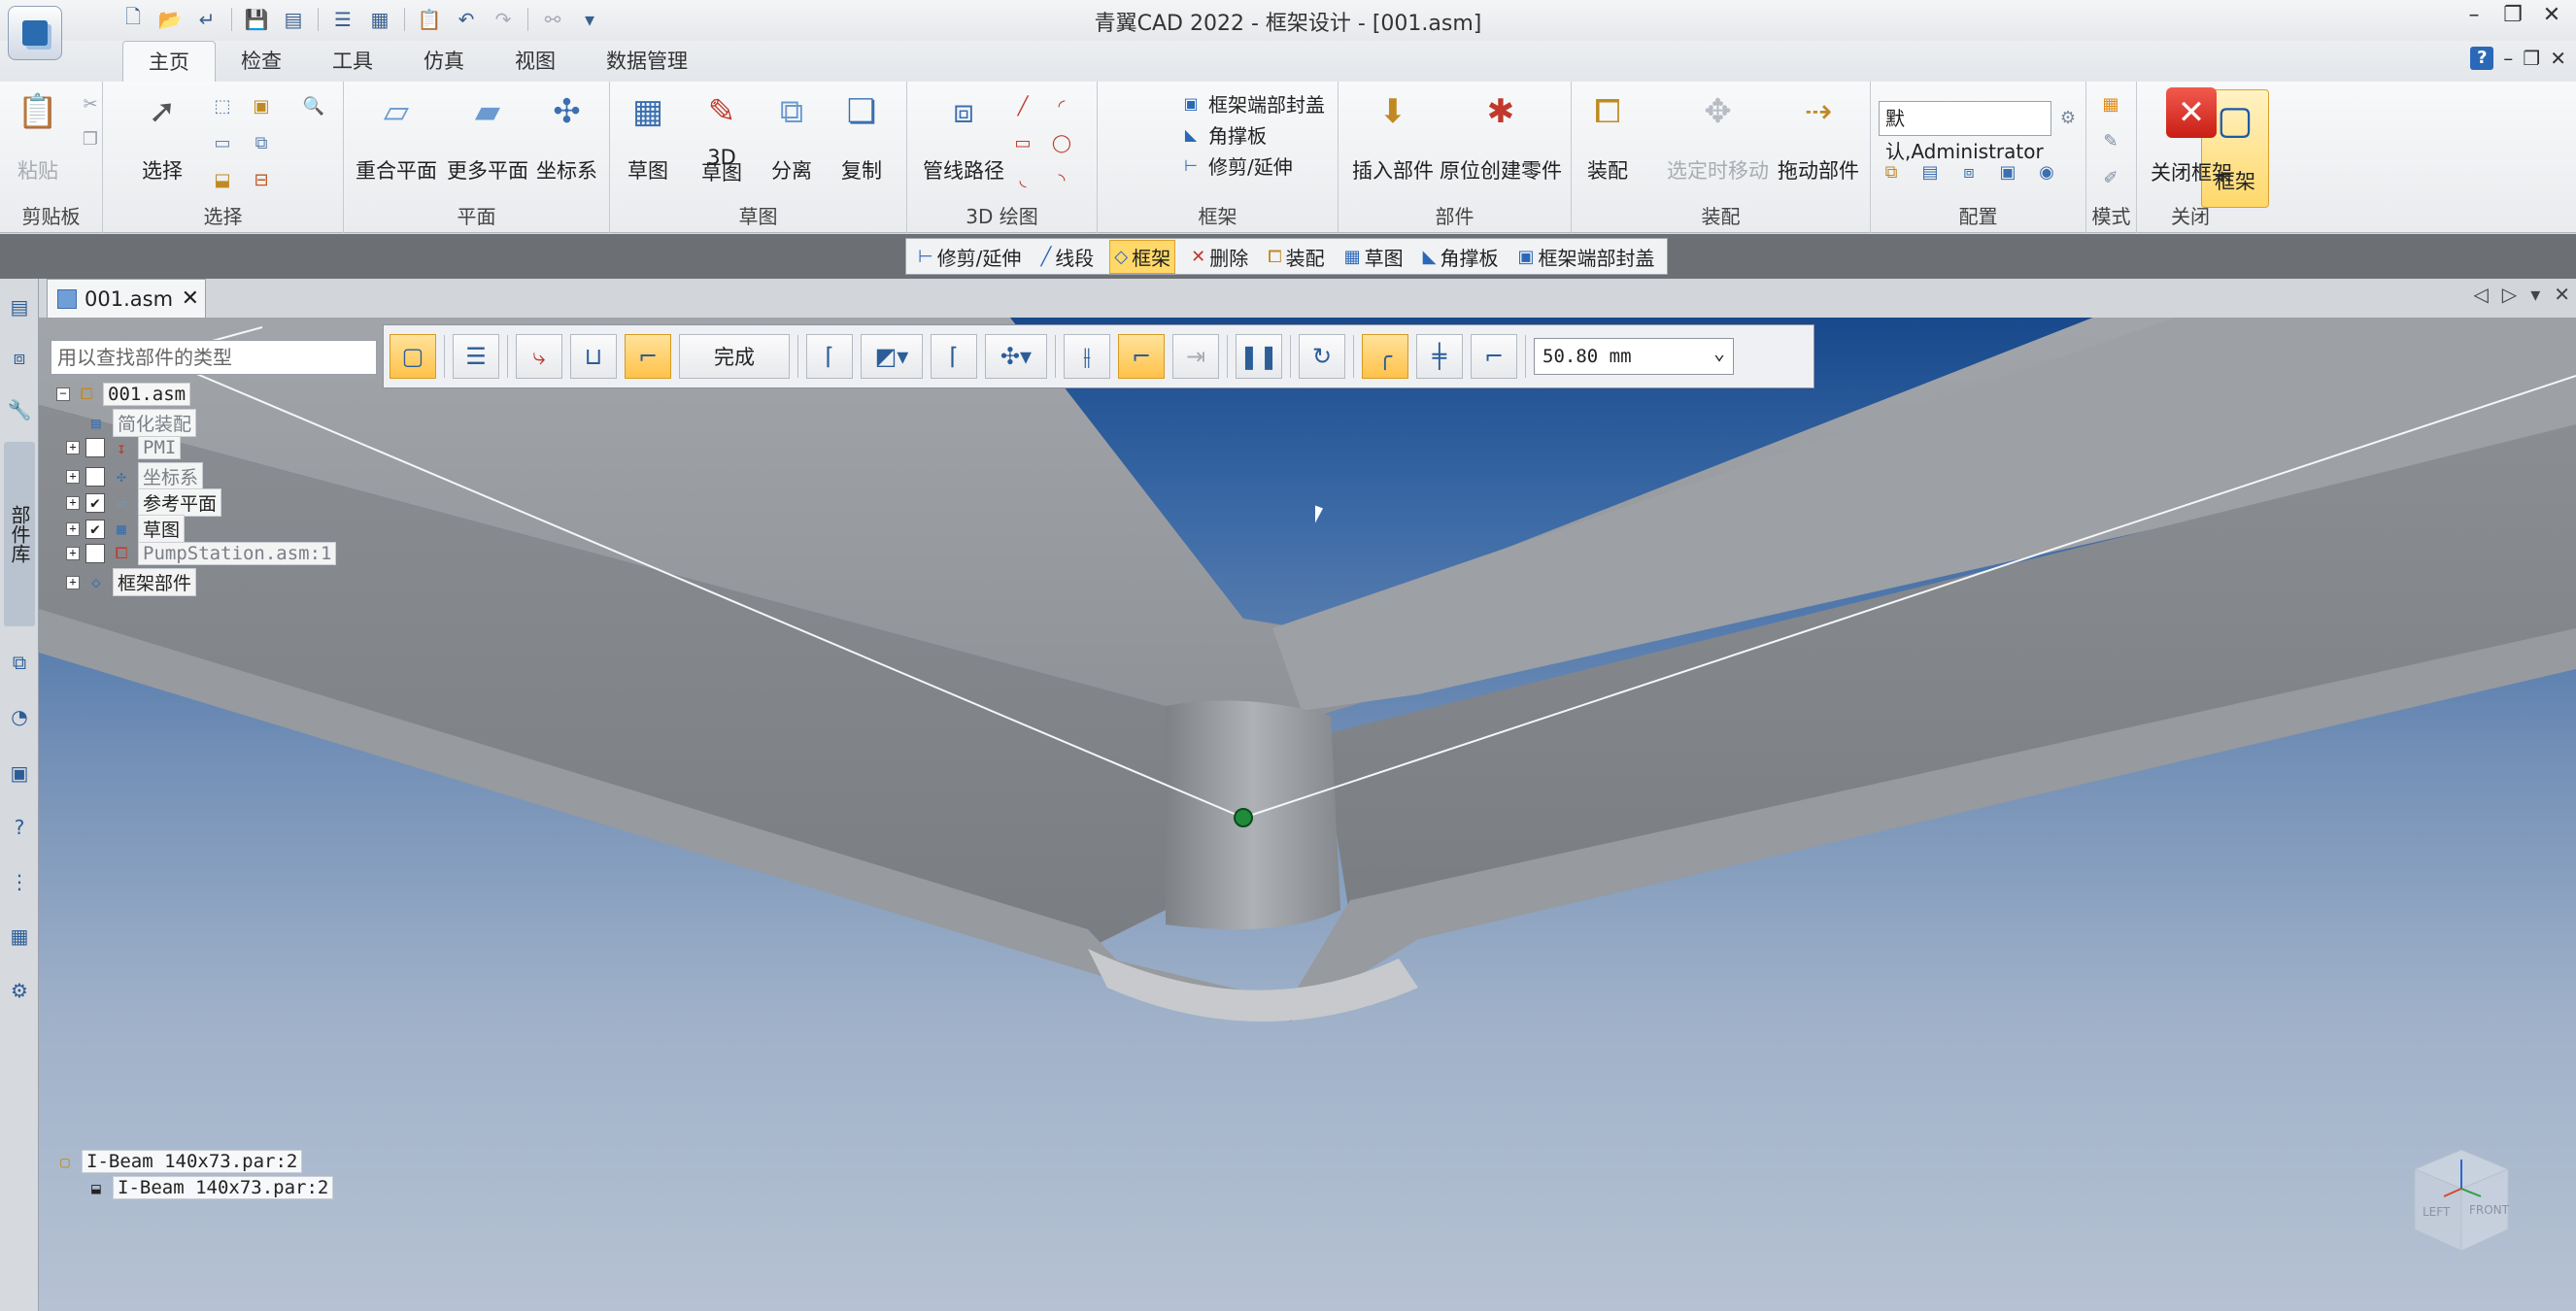 The image size is (2576, 1311). I want to click on tree-node-pmi: + ↧ PMI, so click(124, 447).